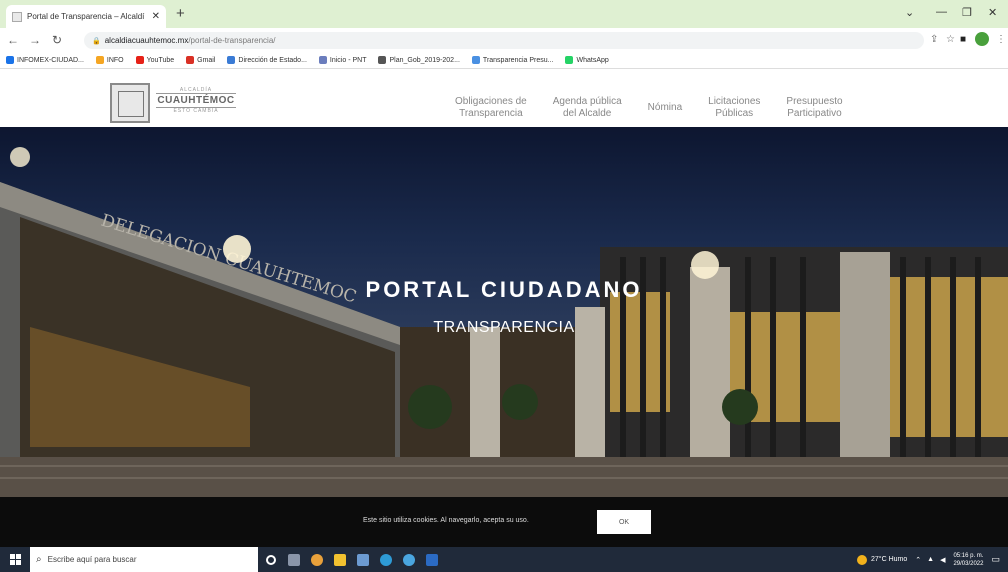  I want to click on nav-link-line1: Obligaciones de, so click(491, 101).